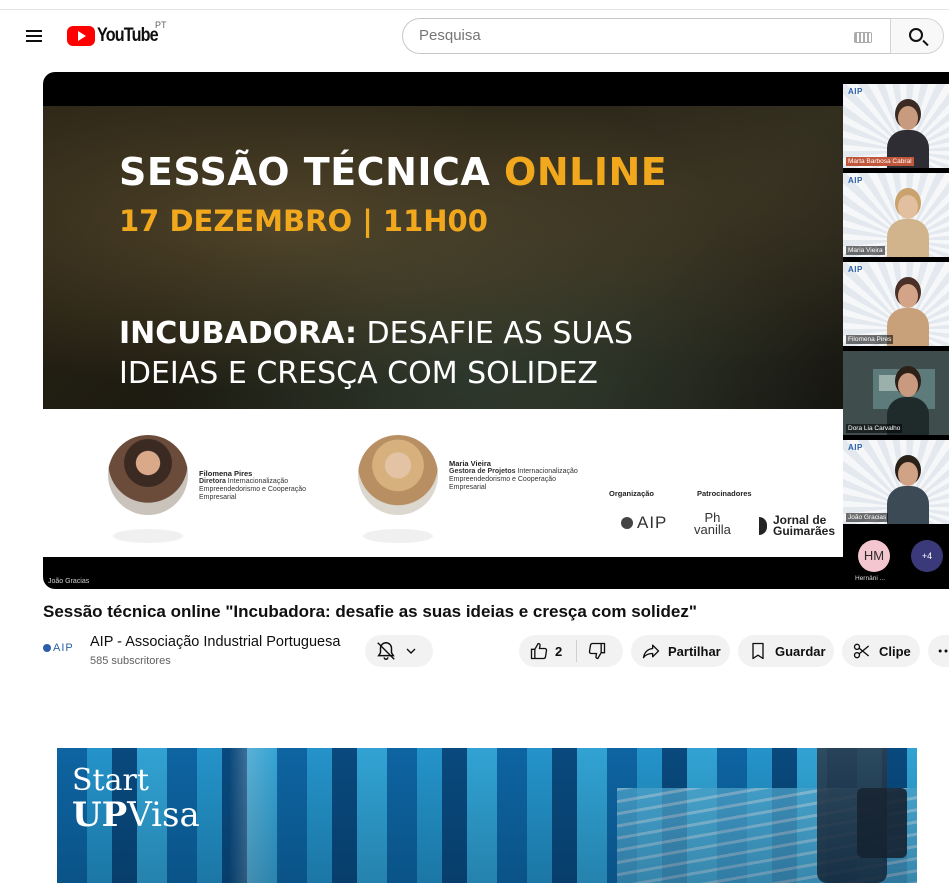 The image size is (949, 883). What do you see at coordinates (896, 393) in the screenshot?
I see `participant-tile: Dora Lia Carvalho` at bounding box center [896, 393].